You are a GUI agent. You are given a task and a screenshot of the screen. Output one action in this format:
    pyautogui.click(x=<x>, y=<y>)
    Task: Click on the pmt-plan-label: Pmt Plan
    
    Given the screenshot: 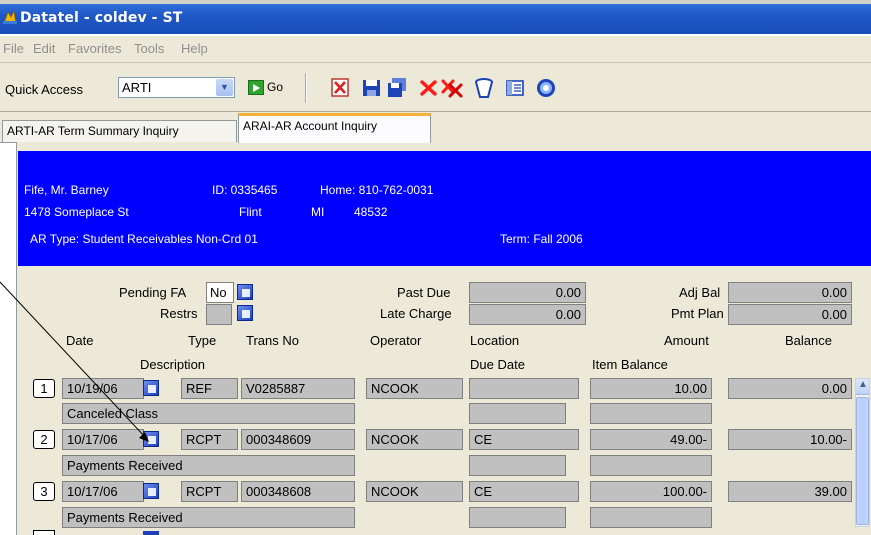 What is the action you would take?
    pyautogui.click(x=697, y=313)
    